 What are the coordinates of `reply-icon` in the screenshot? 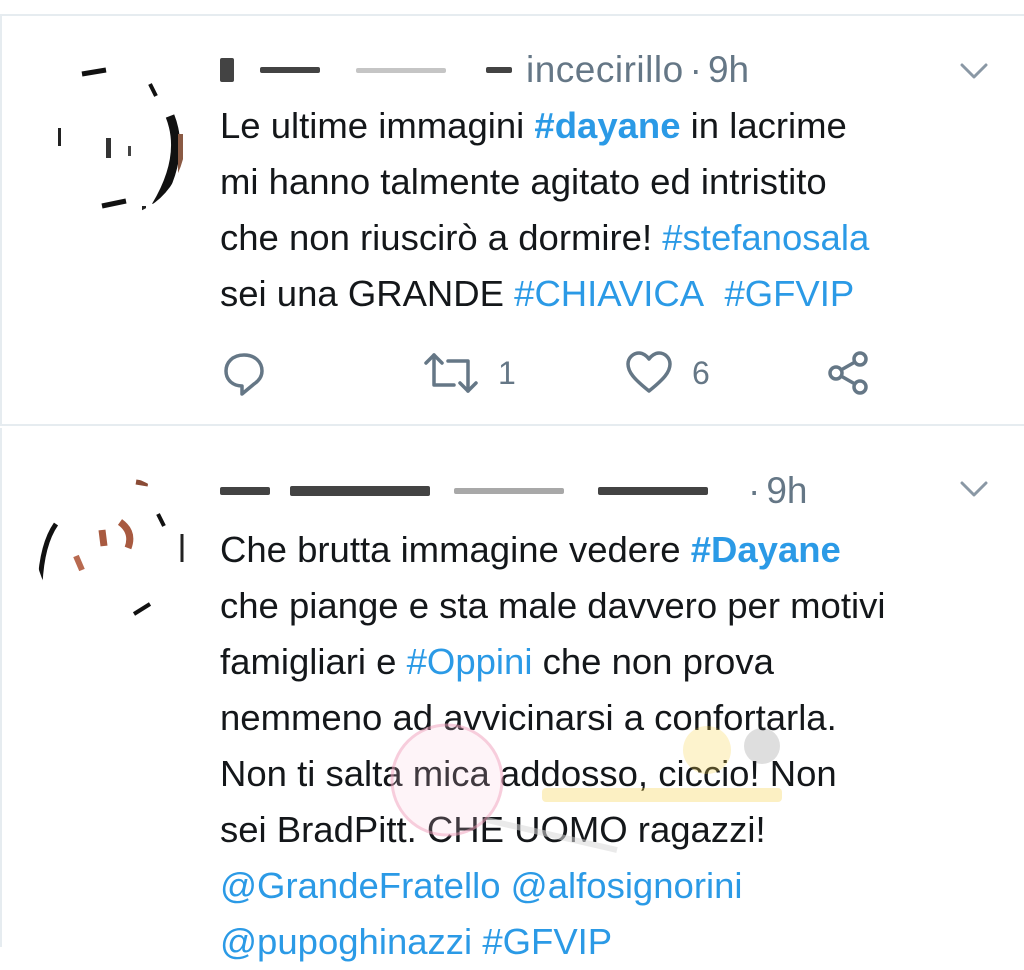 It's located at (244, 374).